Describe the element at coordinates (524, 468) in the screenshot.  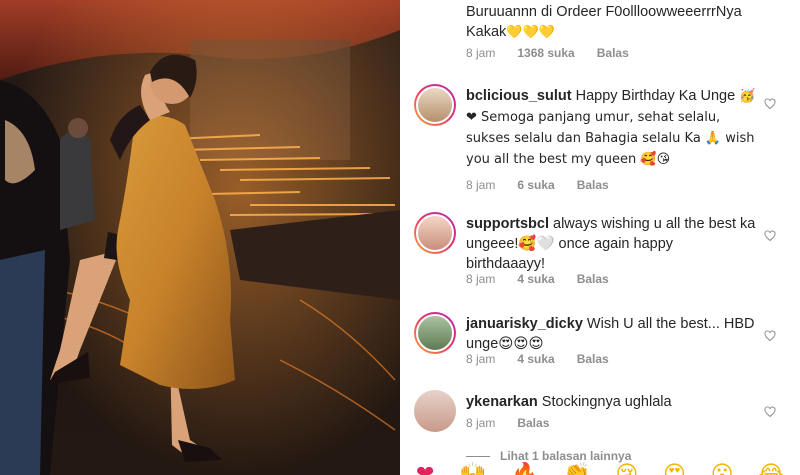
I see `emoji-fire-button: 🔥` at that location.